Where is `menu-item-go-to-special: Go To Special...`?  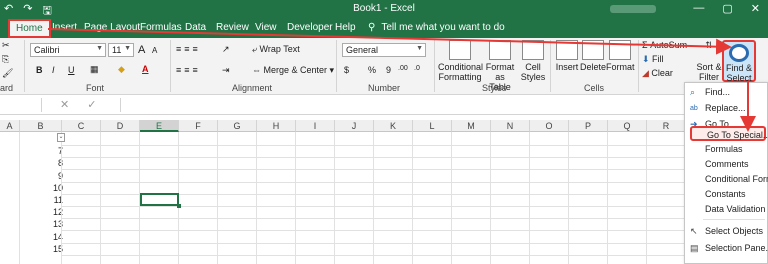
menu-item-go-to-special: Go To Special... is located at coordinates (729, 133).